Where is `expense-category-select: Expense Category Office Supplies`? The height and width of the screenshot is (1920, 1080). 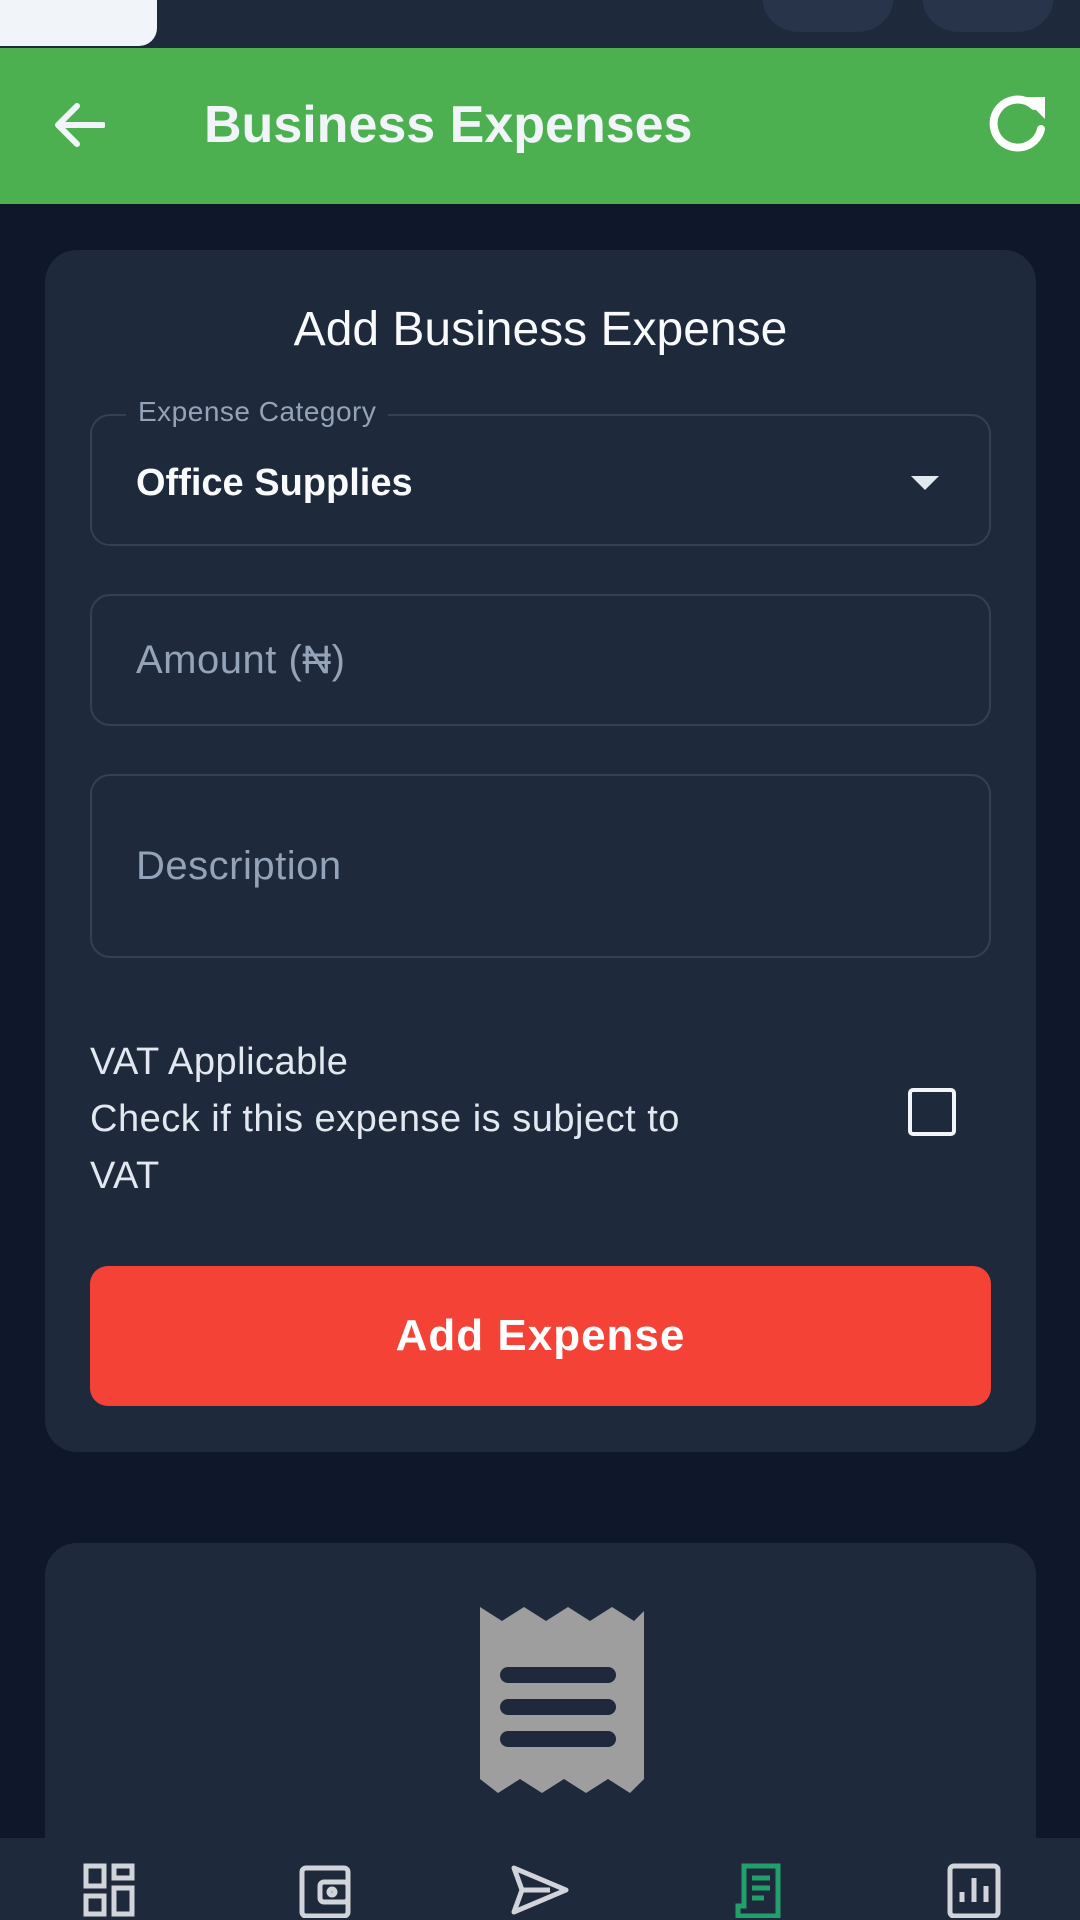 expense-category-select: Expense Category Office Supplies is located at coordinates (540, 471).